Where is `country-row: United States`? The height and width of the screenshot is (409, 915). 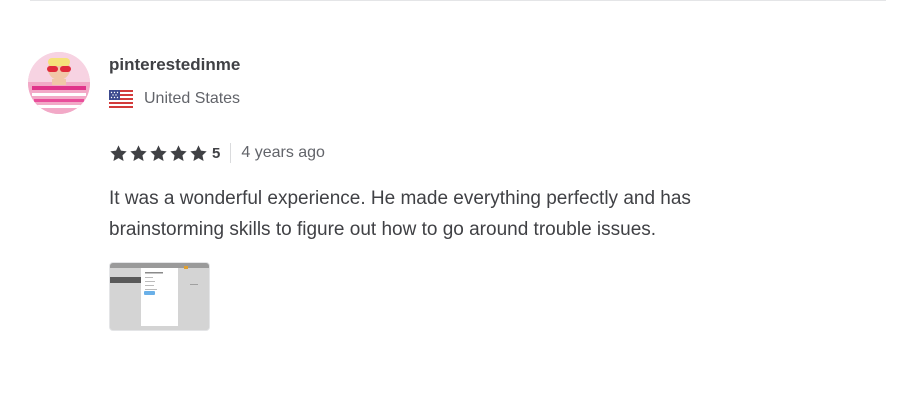
country-row: United States is located at coordinates (174, 99).